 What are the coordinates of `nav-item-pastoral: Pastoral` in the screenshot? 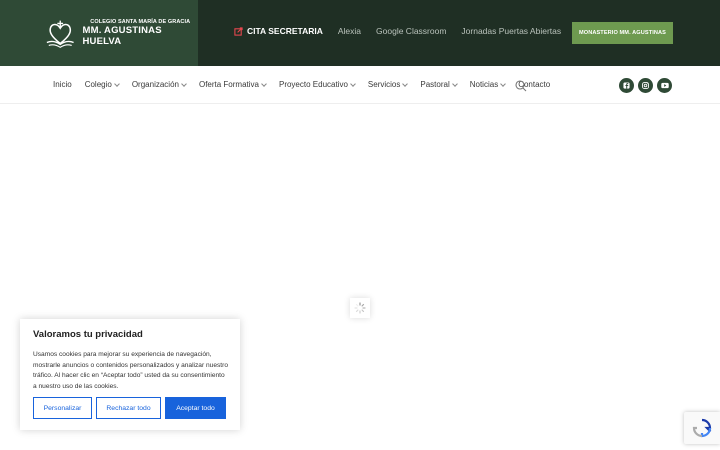 It's located at (439, 84).